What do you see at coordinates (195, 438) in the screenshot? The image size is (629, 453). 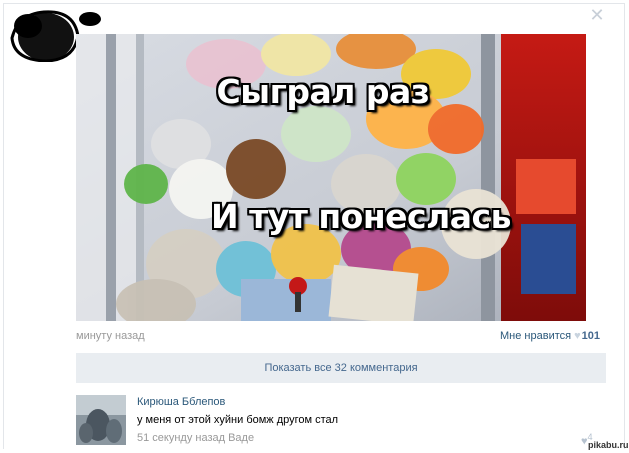 I see `comment-meta: 51 секунду назад Ваде` at bounding box center [195, 438].